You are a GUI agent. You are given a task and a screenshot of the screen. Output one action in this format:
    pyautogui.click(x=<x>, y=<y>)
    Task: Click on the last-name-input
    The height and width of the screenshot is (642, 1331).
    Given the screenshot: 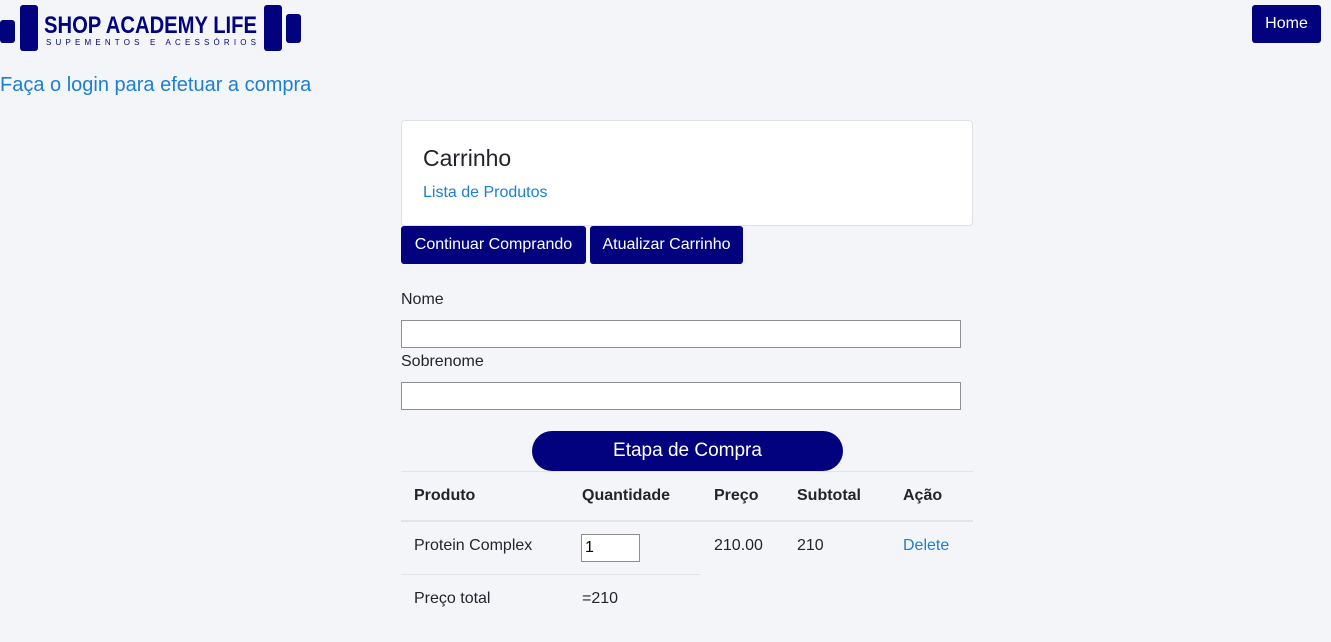 What is the action you would take?
    pyautogui.click(x=681, y=396)
    